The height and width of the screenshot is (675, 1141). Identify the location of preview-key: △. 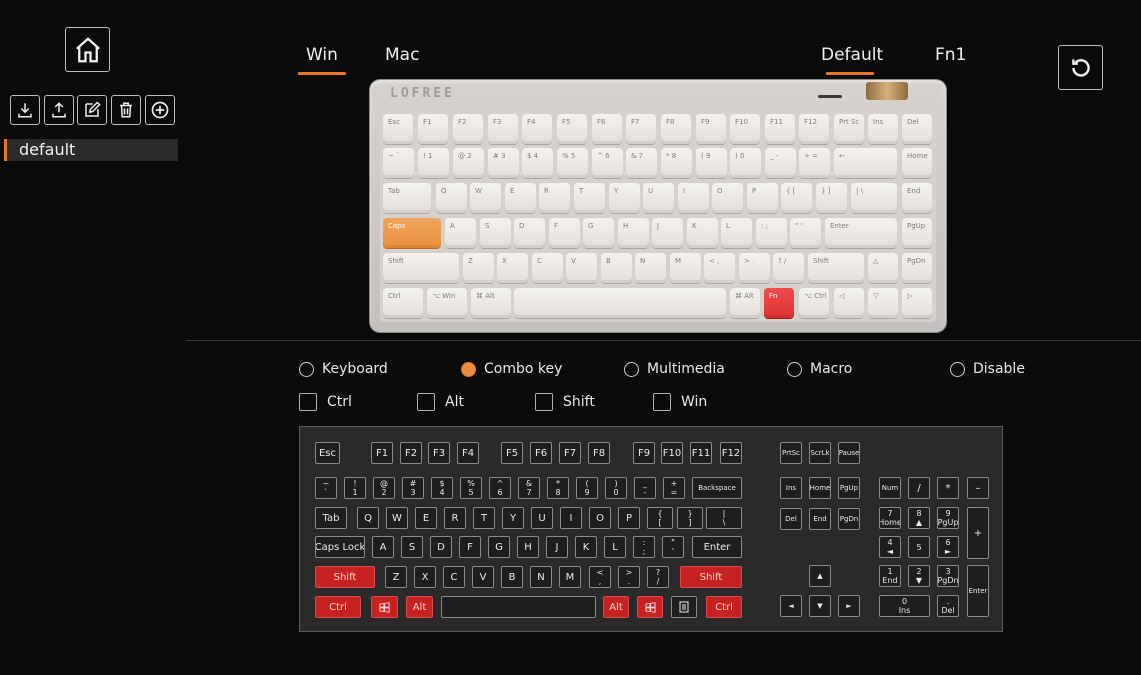
(883, 268).